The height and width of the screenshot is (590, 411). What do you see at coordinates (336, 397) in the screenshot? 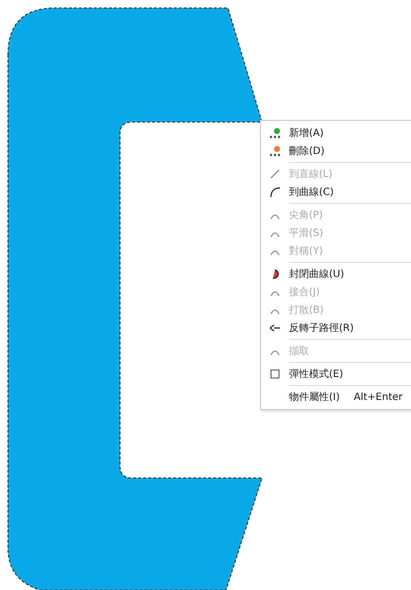
I see `menu-item: 物件屬性(I) Alt+Enter` at bounding box center [336, 397].